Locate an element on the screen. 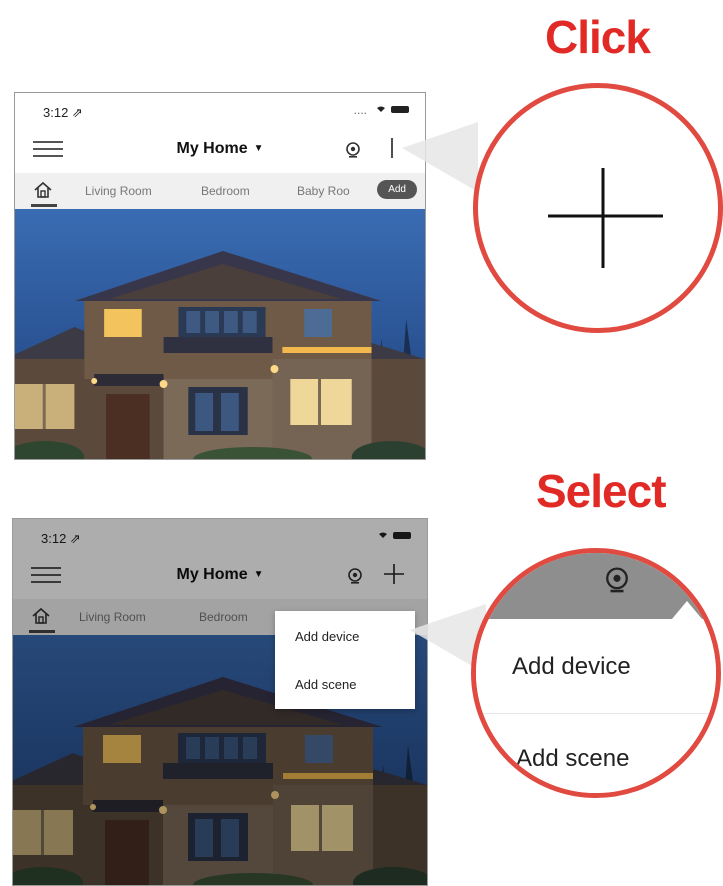 The height and width of the screenshot is (886, 723). tab-baby-room: Baby Roo is located at coordinates (323, 191).